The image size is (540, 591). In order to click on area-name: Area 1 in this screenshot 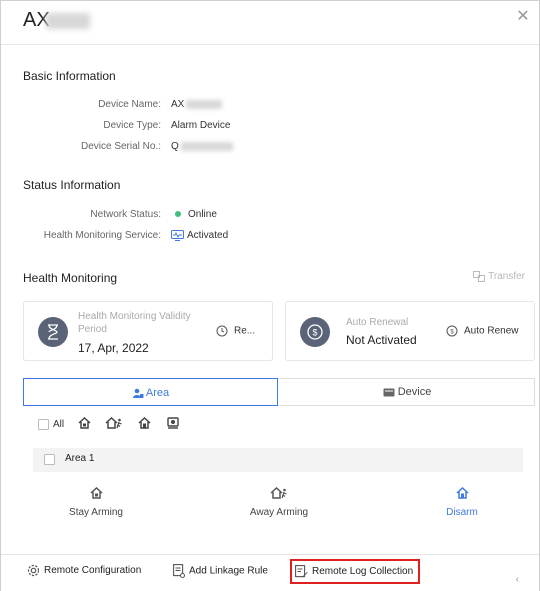, I will do `click(80, 458)`.